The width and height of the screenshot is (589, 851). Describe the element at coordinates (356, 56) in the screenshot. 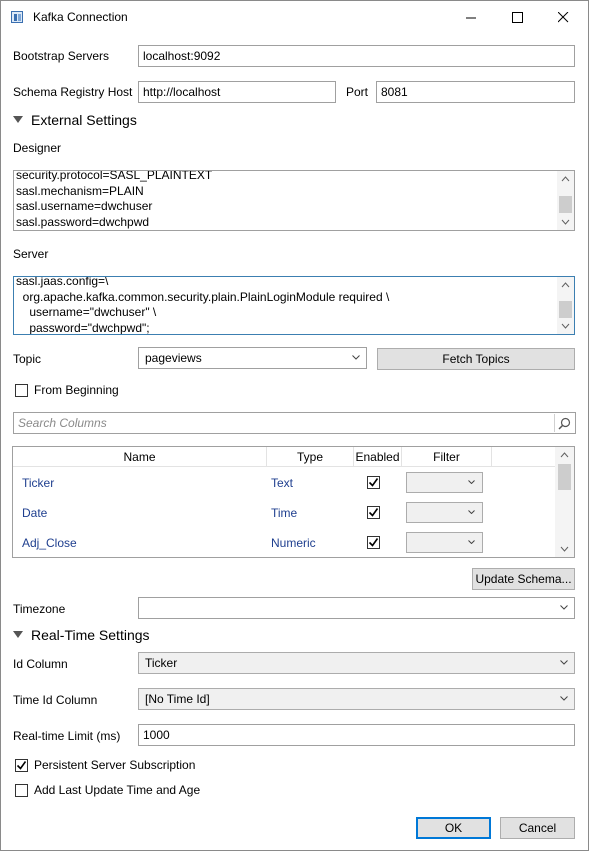

I see `bootstrap-servers-input: localhost:9092` at that location.